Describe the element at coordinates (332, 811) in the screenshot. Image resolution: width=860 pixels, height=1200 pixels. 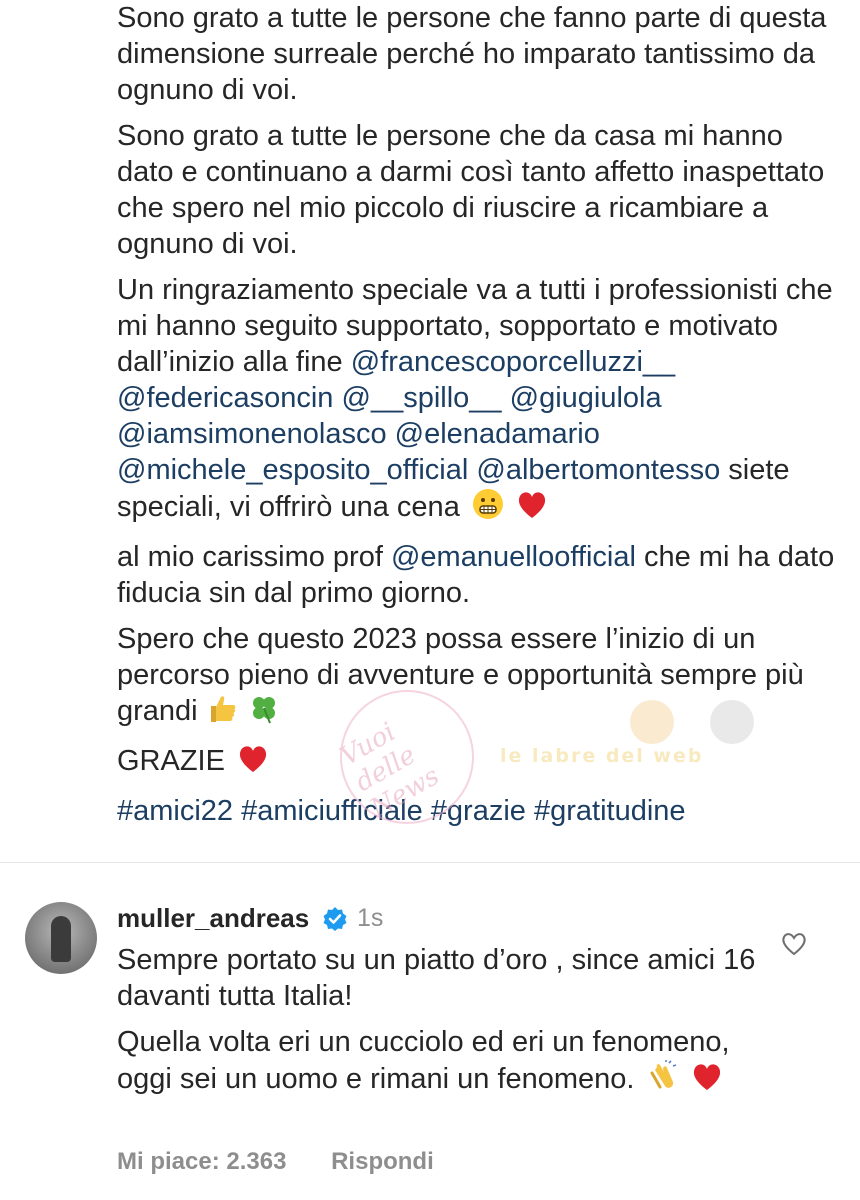
I see `hashtag-link: #amiciufficiale` at that location.